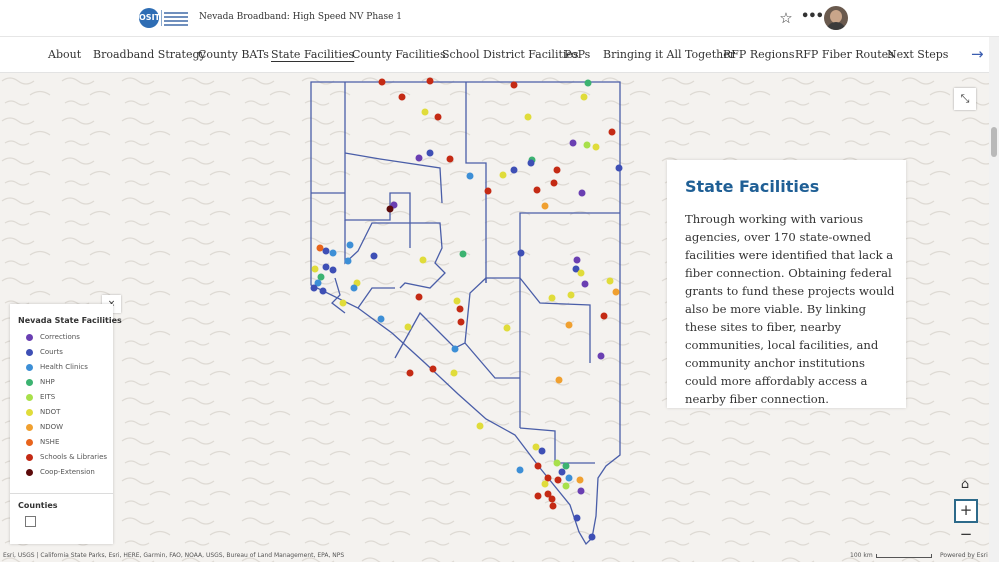 The width and height of the screenshot is (999, 562). I want to click on osit-logo: OSIT, so click(165, 18).